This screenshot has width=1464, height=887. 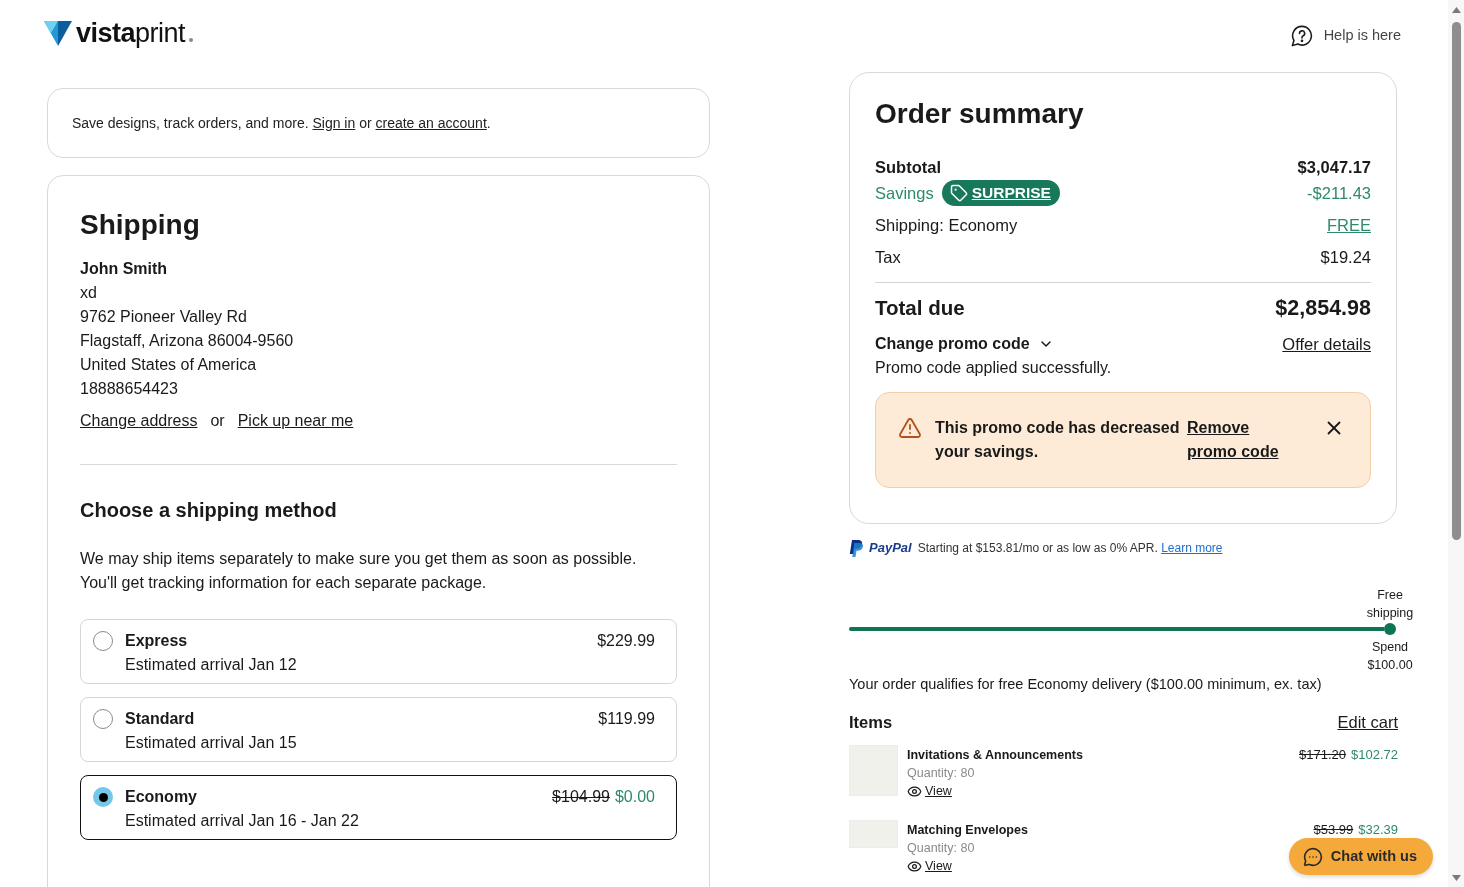 I want to click on learn-more-link: Learn more, so click(x=1192, y=548).